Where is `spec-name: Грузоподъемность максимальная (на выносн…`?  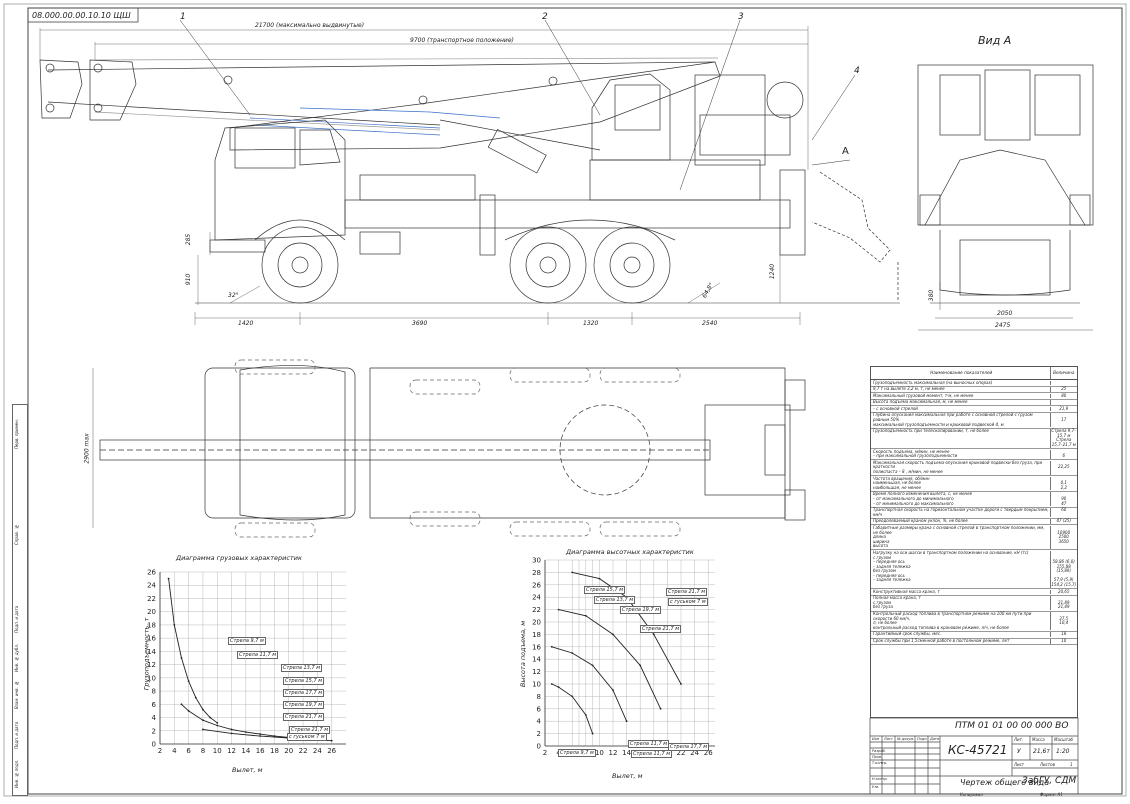
spec-name: Грузоподъемность максимальная (на выносн… is located at coordinates (961, 383).